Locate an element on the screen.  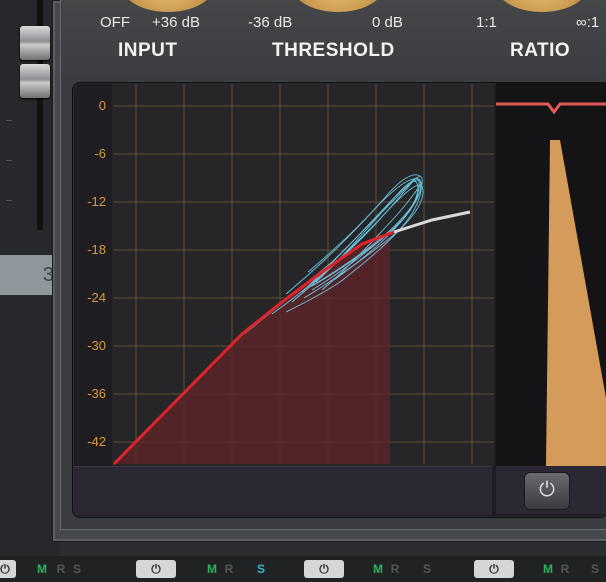
input-min-label: OFF is located at coordinates (115, 22).